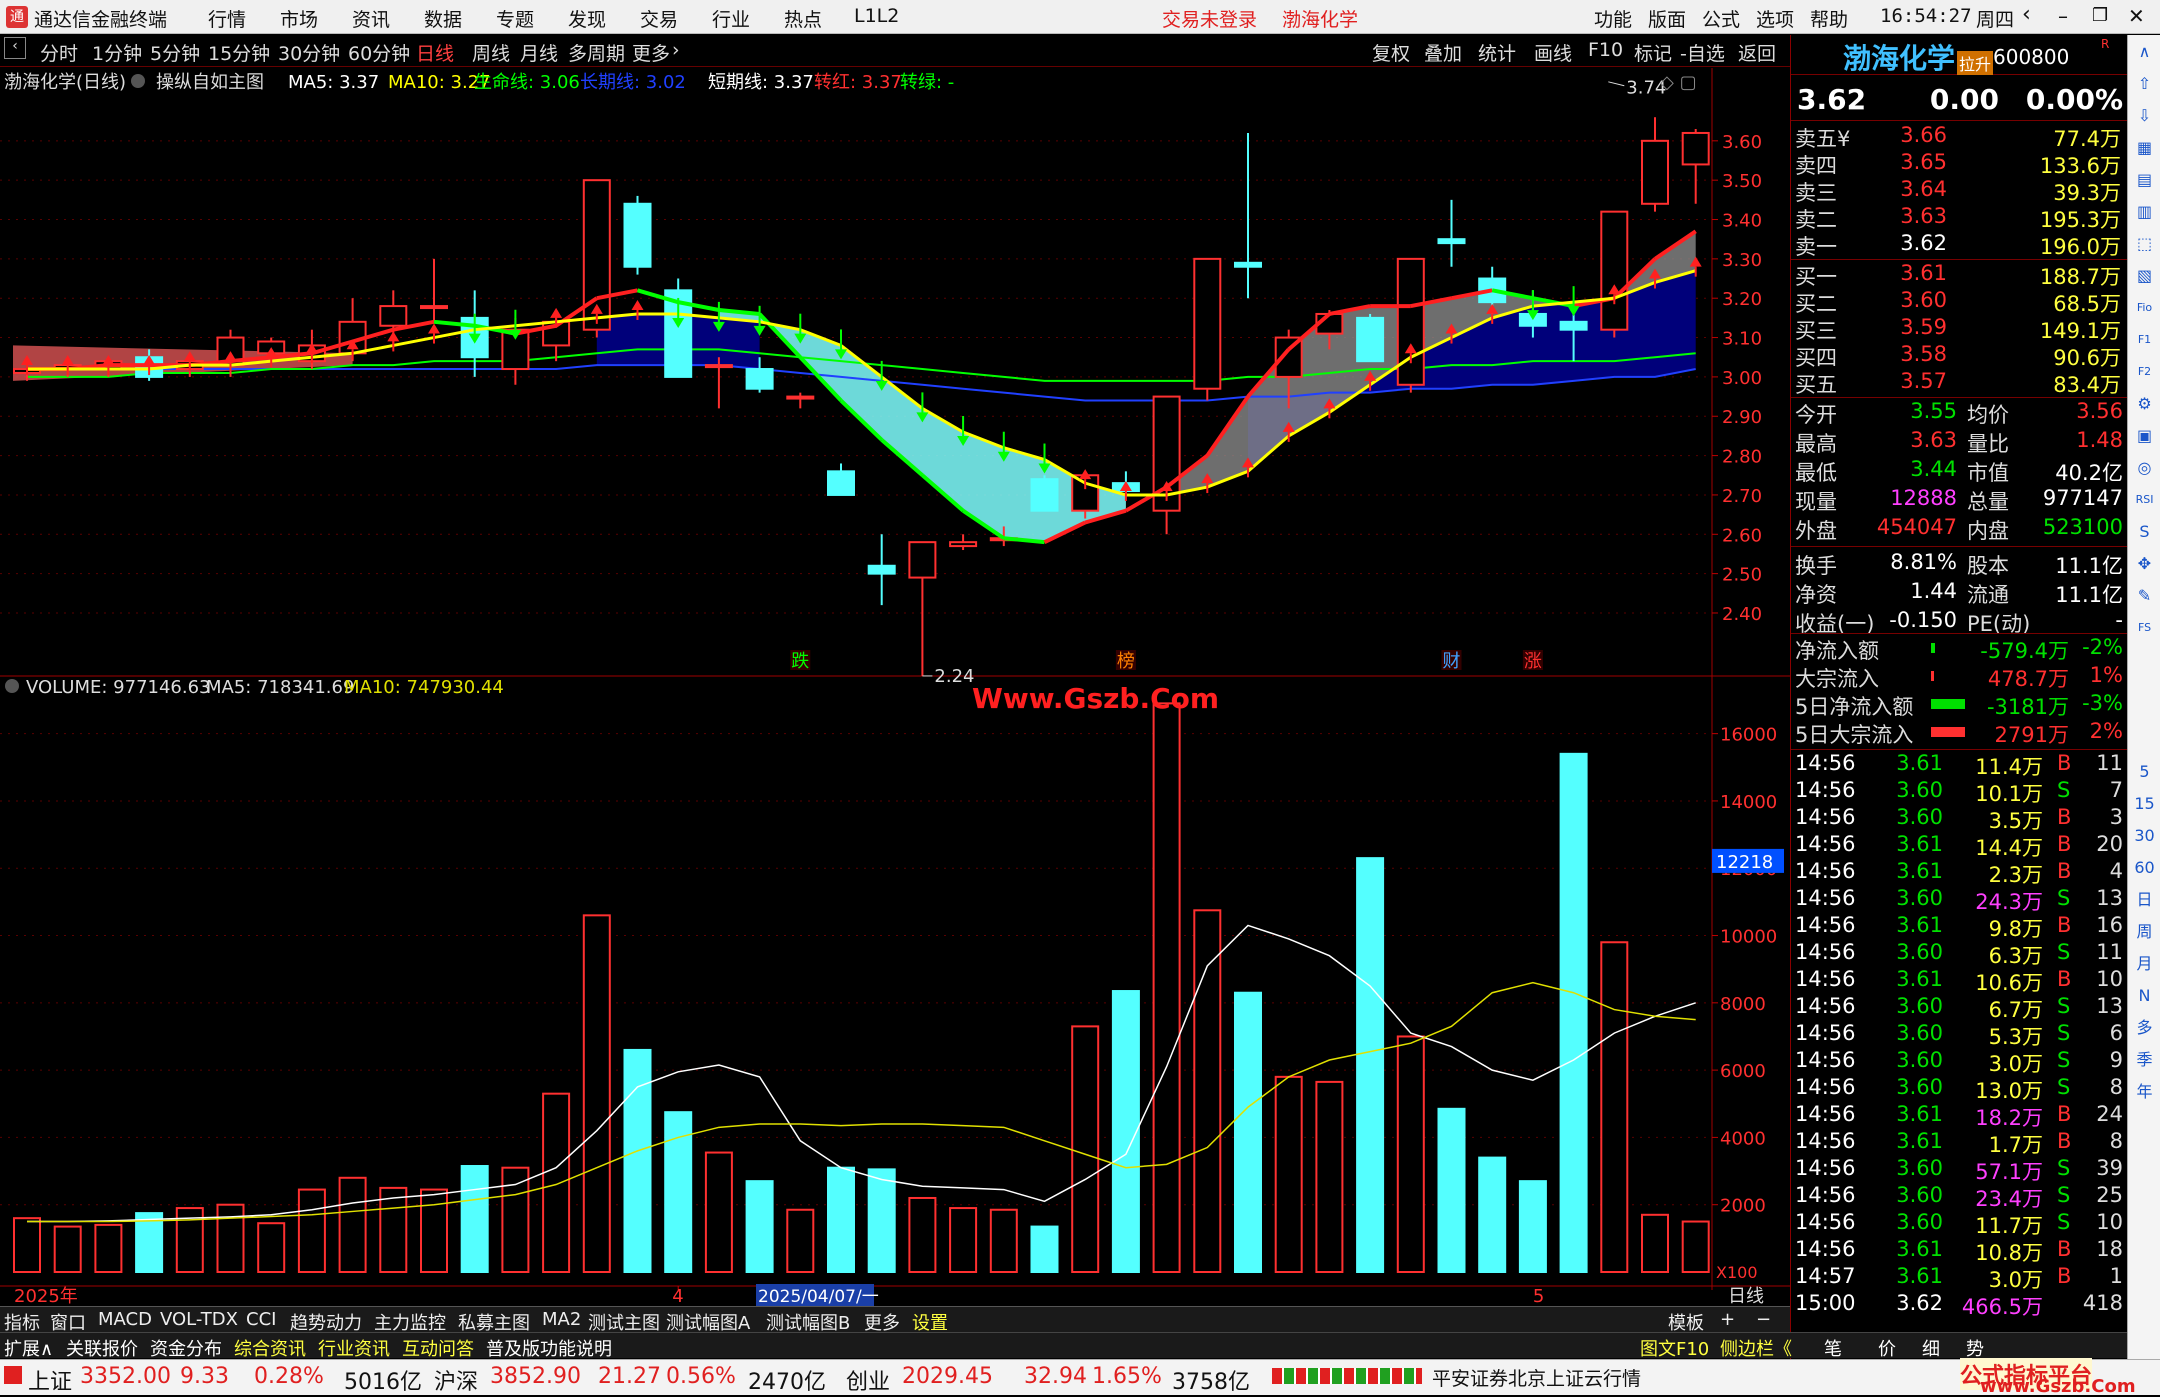 This screenshot has width=2160, height=1397. What do you see at coordinates (2144, 83) in the screenshot?
I see `sidebar-tool-icon: ⇧` at bounding box center [2144, 83].